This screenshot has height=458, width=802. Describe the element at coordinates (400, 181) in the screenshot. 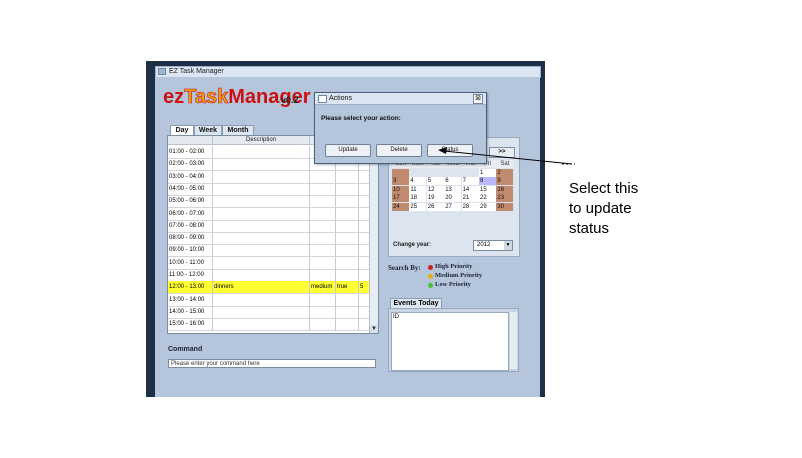

I see `calendar-day: 3` at that location.